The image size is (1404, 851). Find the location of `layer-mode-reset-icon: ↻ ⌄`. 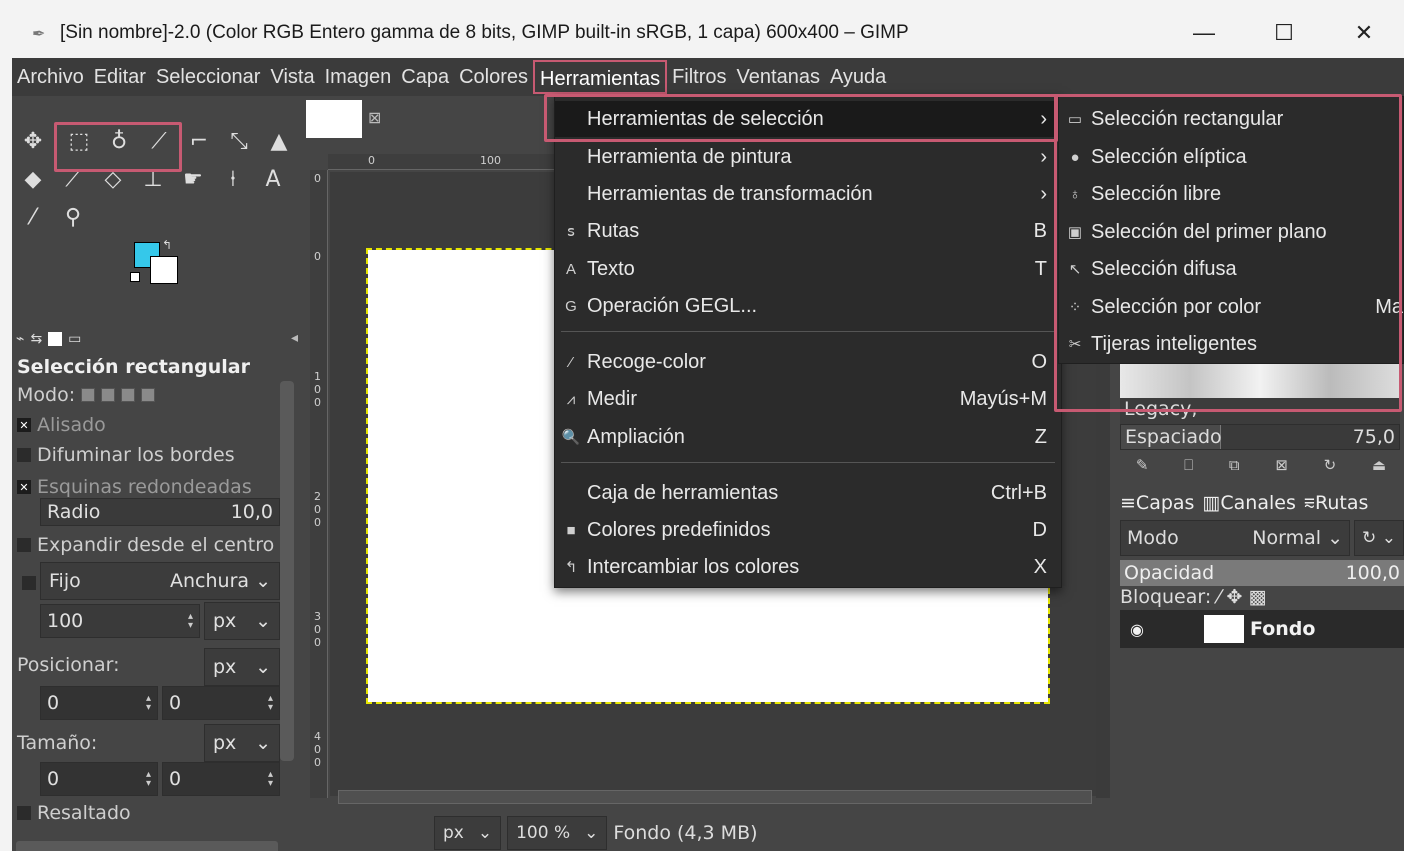

layer-mode-reset-icon: ↻ ⌄ is located at coordinates (1379, 538).